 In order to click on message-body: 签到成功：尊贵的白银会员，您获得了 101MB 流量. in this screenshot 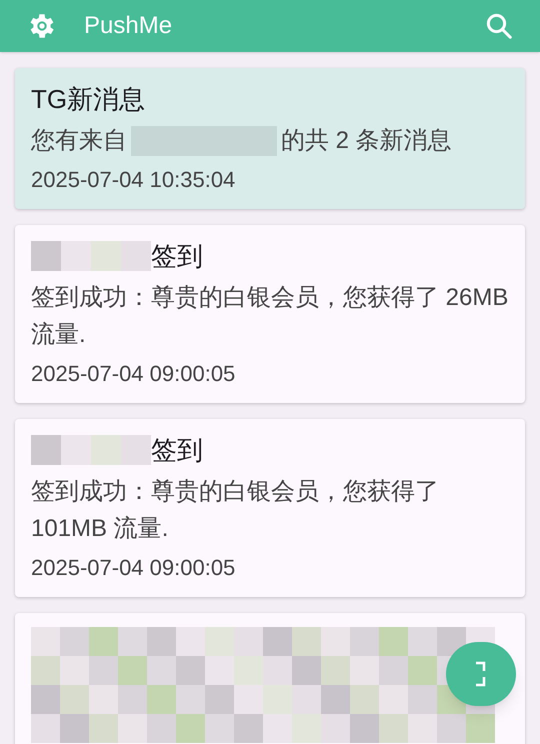, I will do `click(235, 510)`.